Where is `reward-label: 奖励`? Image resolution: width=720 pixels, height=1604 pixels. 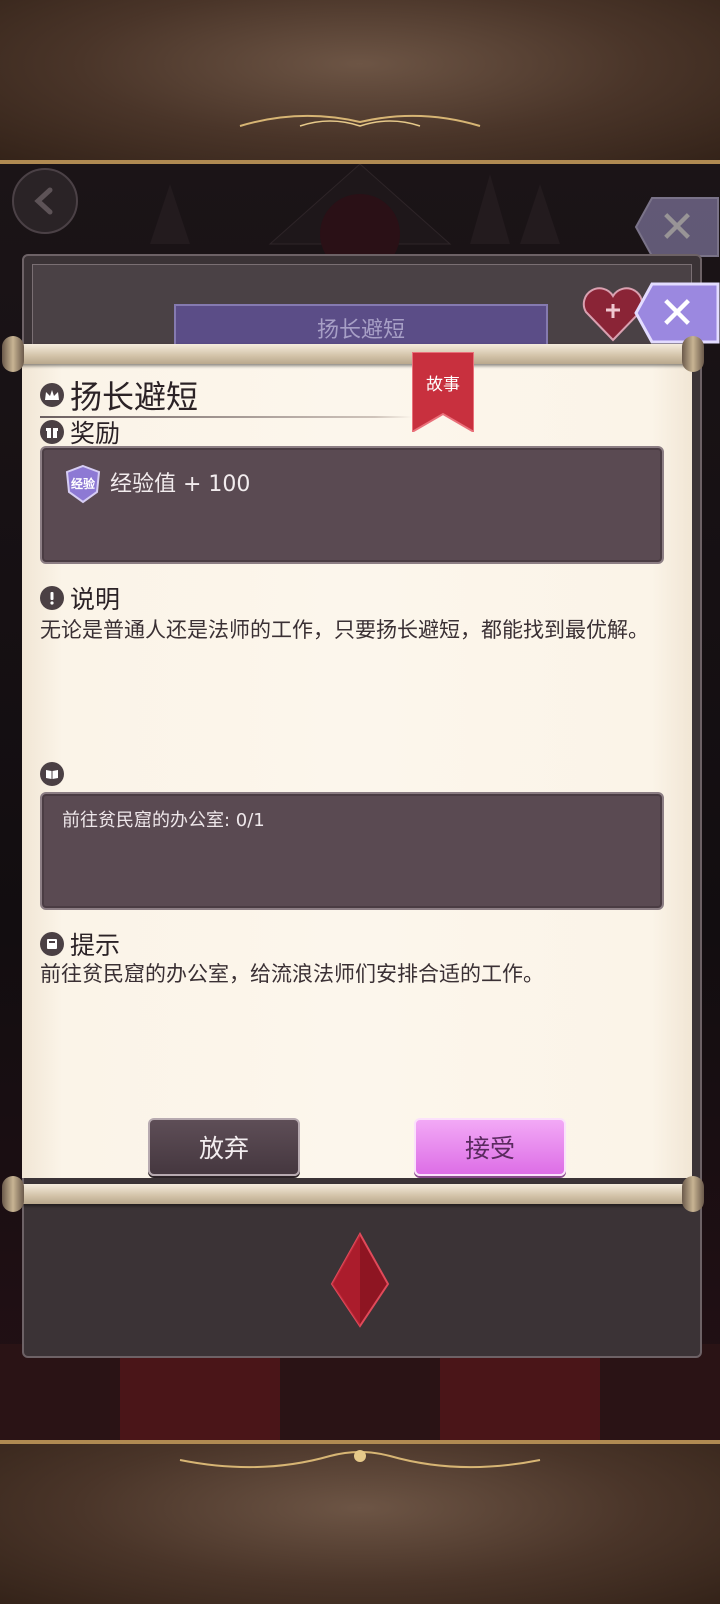 reward-label: 奖励 is located at coordinates (95, 433).